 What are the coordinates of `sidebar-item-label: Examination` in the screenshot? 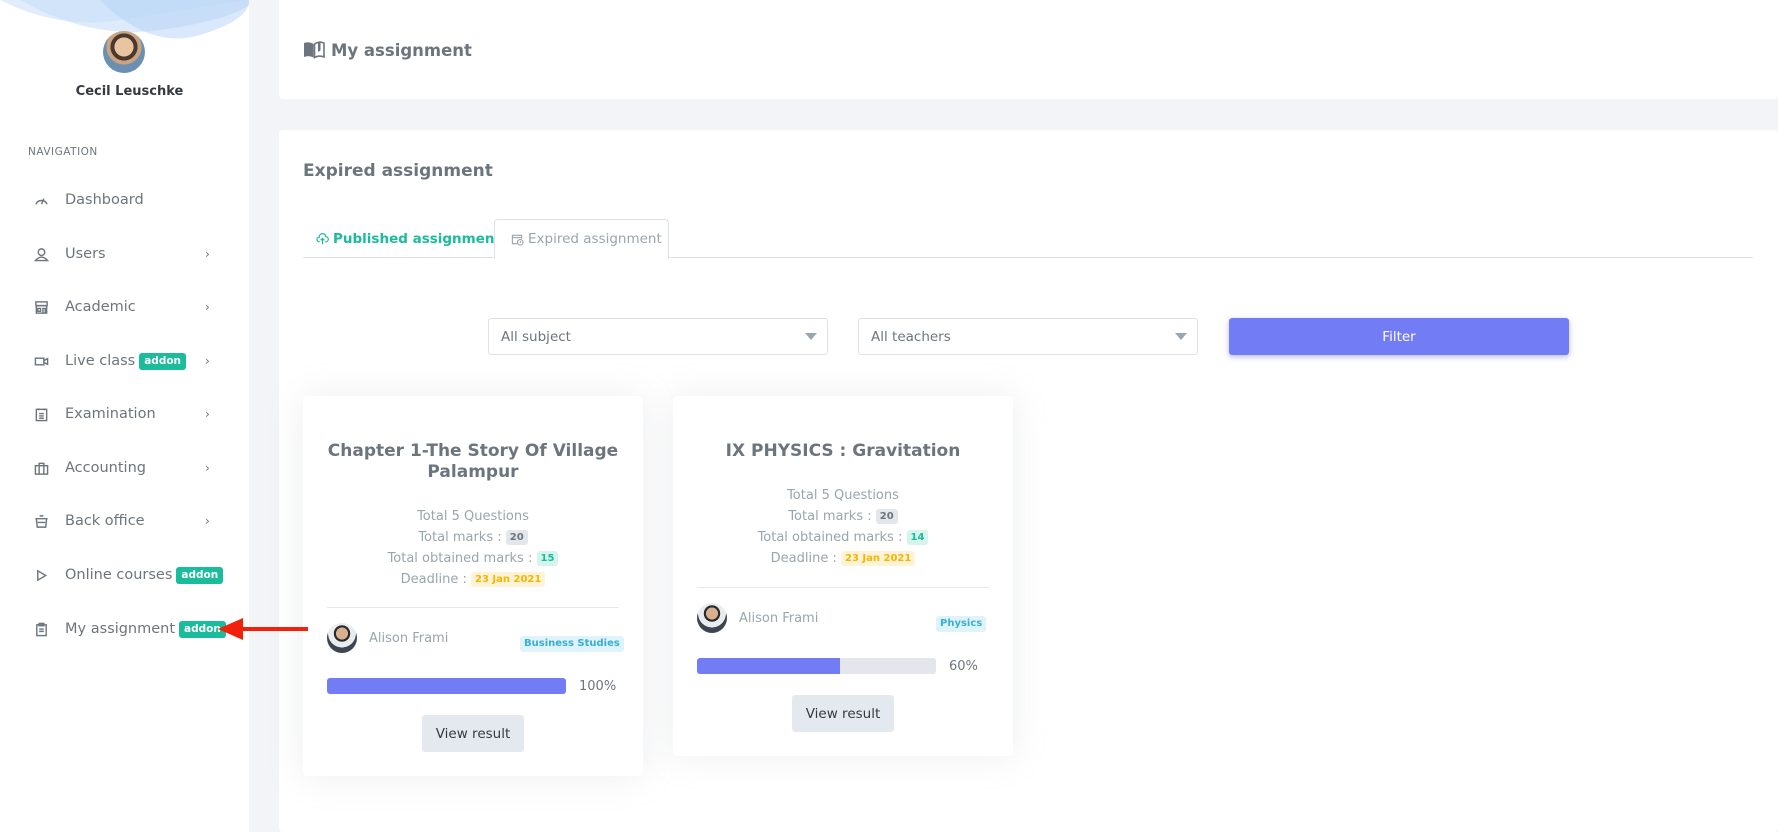 It's located at (110, 414).